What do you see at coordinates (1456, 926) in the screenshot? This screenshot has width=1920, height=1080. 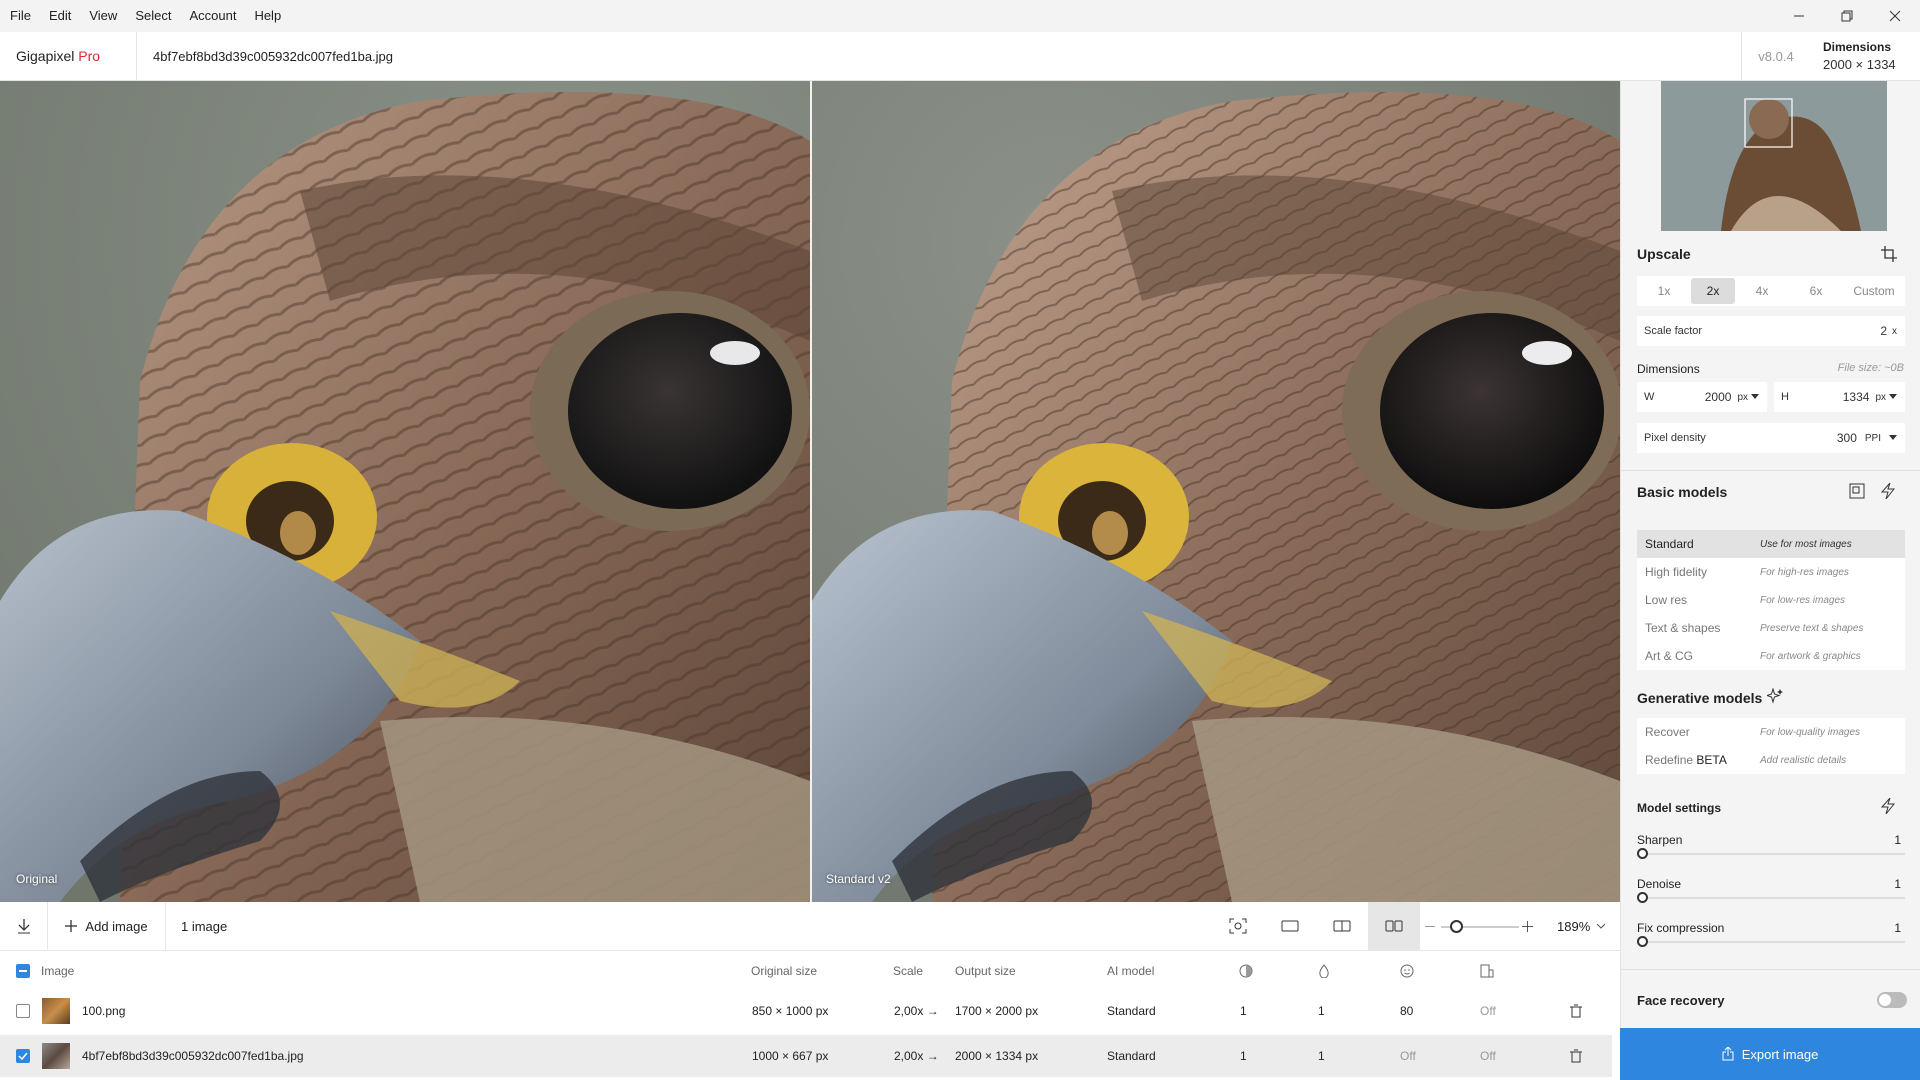 I see `zoom-slider-knob` at bounding box center [1456, 926].